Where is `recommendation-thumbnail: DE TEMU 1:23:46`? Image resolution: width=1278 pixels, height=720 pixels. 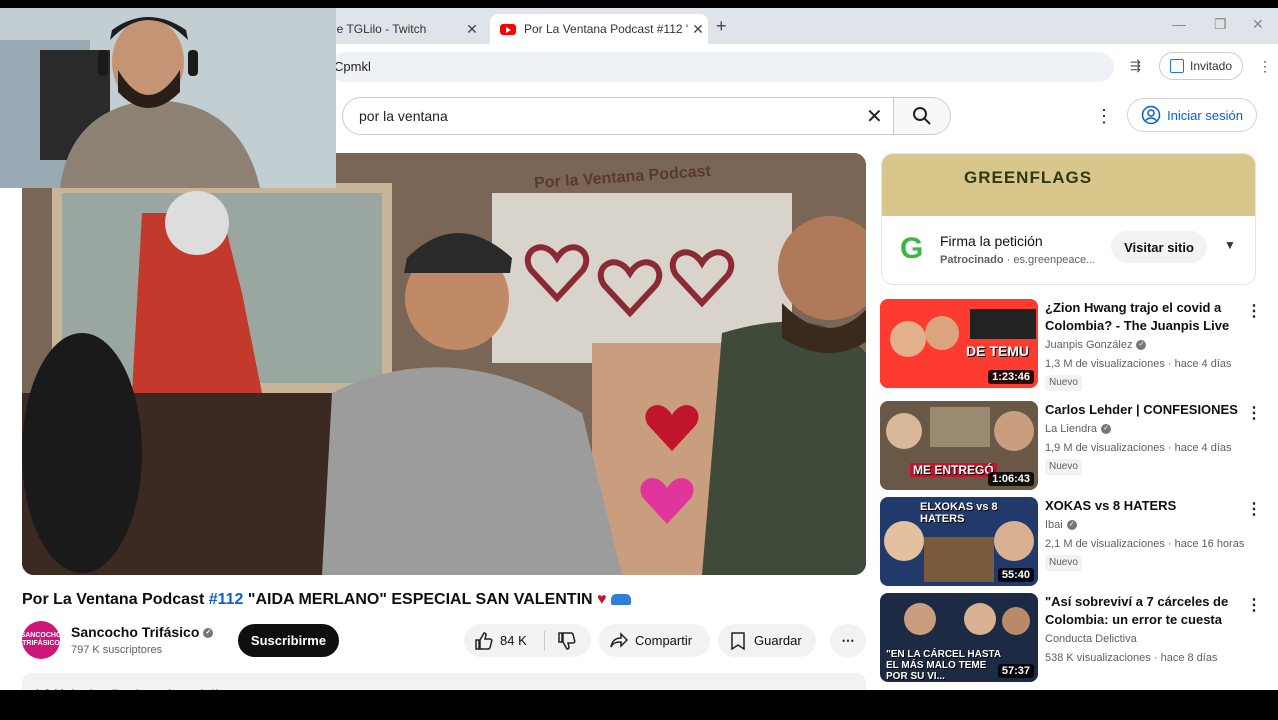
recommendation-thumbnail: DE TEMU 1:23:46 is located at coordinates (959, 343).